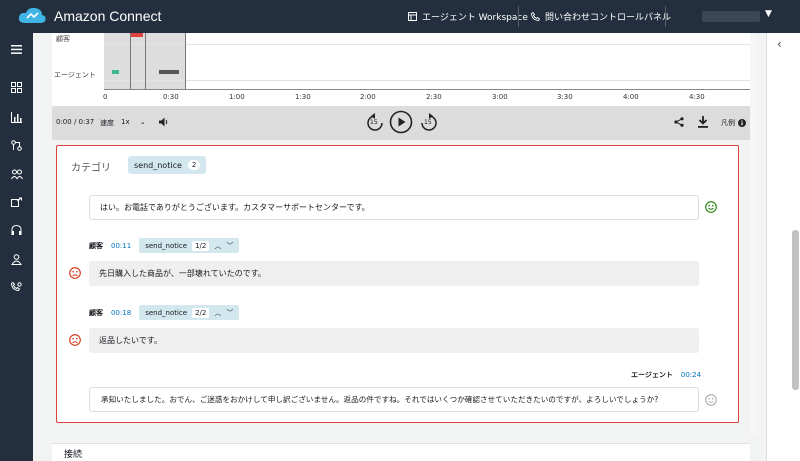 The image size is (800, 461). I want to click on time-tick: 0:30, so click(171, 97).